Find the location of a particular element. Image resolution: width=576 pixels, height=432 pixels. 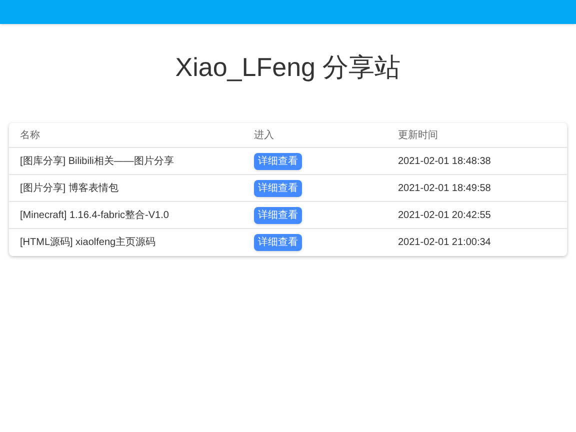

table-cell-text: [HTML源码] xiaolfeng主页源码 is located at coordinates (88, 243).